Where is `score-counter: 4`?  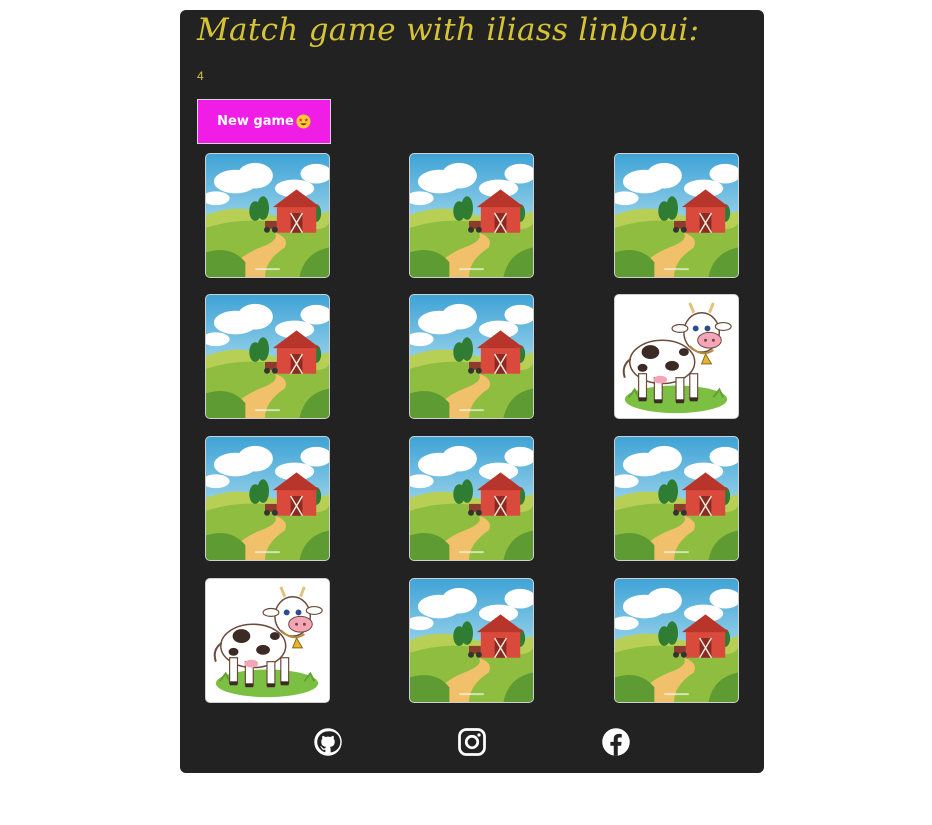
score-counter: 4 is located at coordinates (200, 76).